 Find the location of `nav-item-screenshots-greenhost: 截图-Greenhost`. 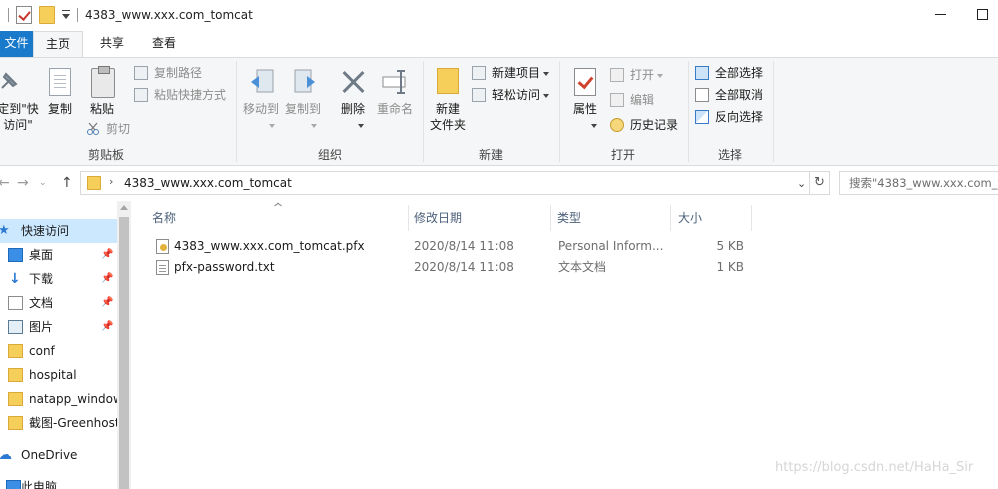

nav-item-screenshots-greenhost: 截图-Greenhost is located at coordinates (59, 423).